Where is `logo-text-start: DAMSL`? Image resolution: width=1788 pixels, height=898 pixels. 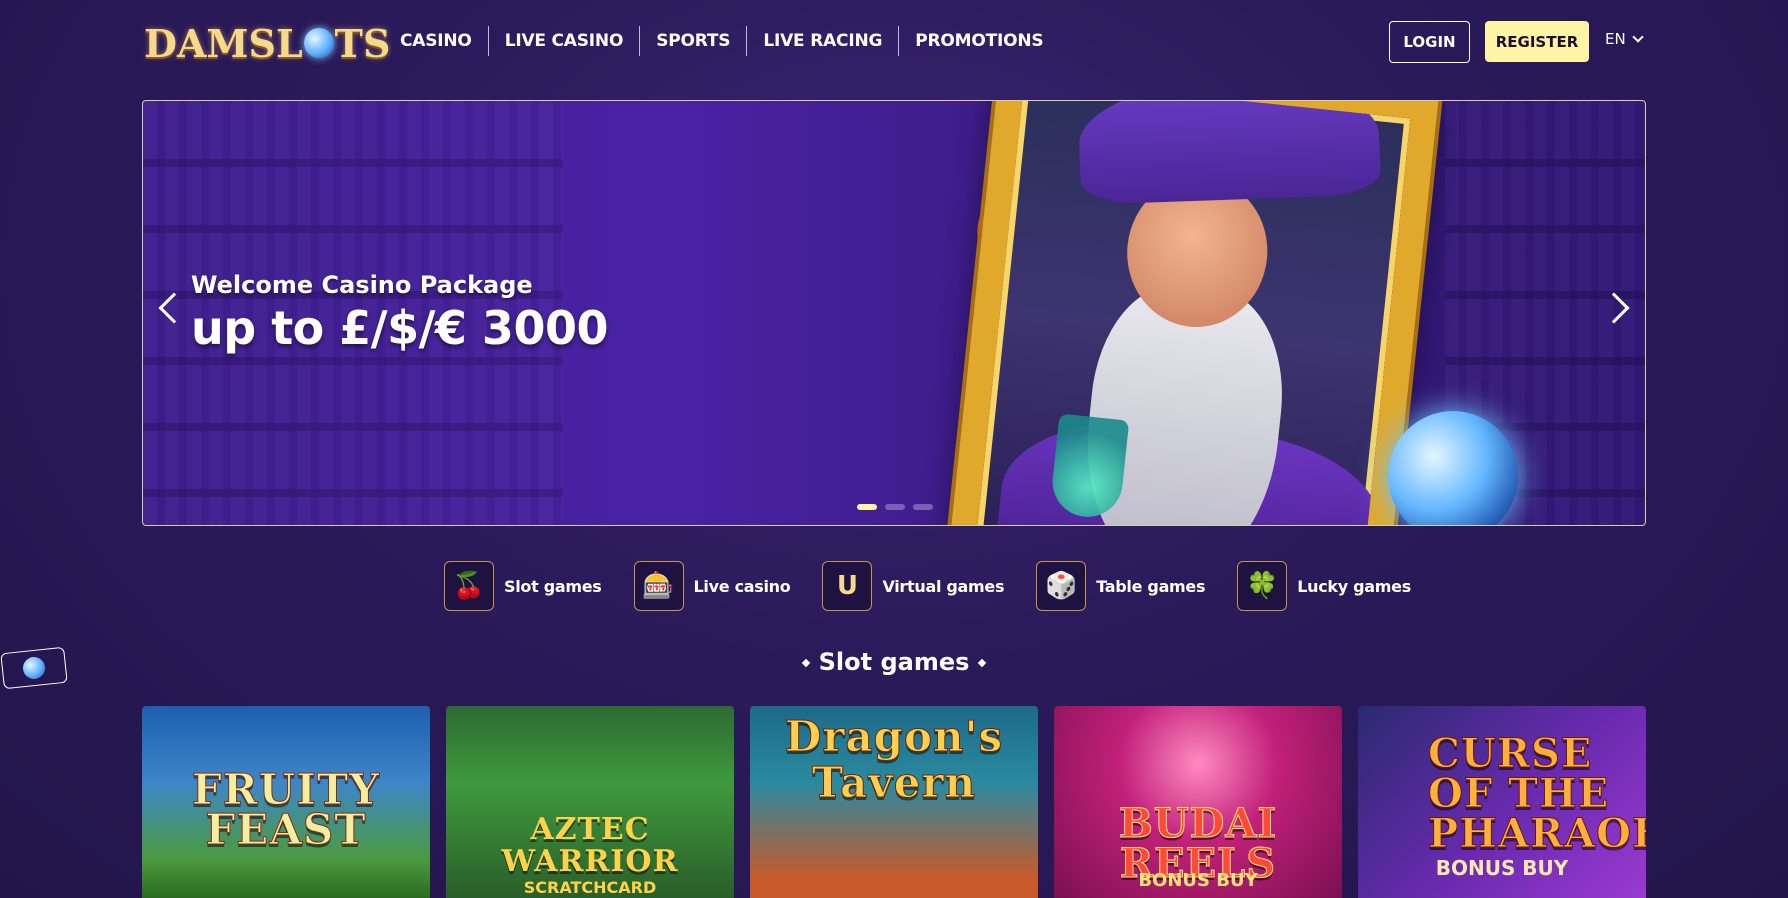
logo-text-start: DAMSL is located at coordinates (223, 43).